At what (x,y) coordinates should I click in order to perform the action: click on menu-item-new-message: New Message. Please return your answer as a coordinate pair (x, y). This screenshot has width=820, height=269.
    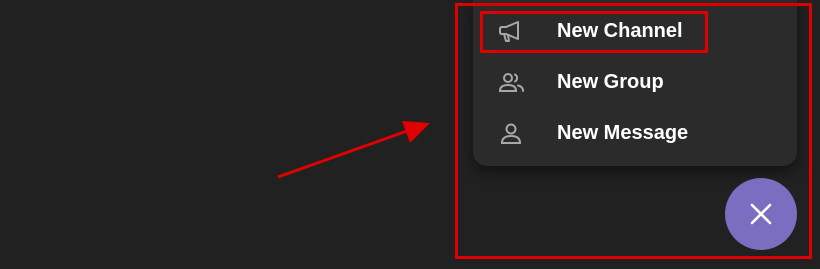
    Looking at the image, I should click on (635, 133).